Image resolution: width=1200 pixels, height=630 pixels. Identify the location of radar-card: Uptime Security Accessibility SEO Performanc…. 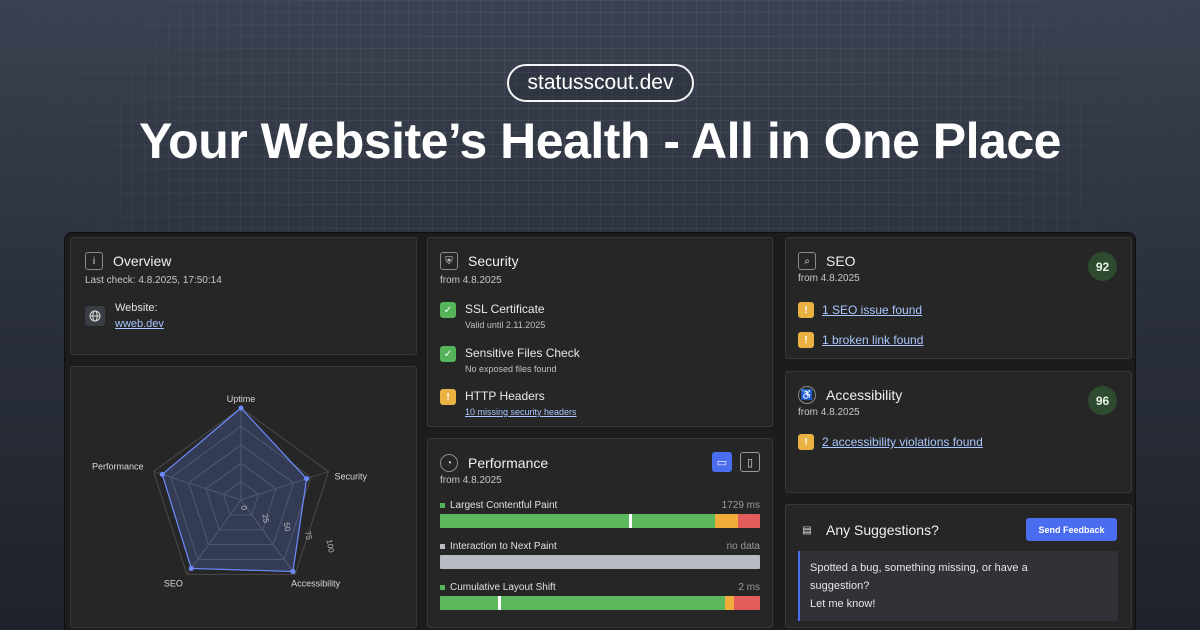
(243, 497).